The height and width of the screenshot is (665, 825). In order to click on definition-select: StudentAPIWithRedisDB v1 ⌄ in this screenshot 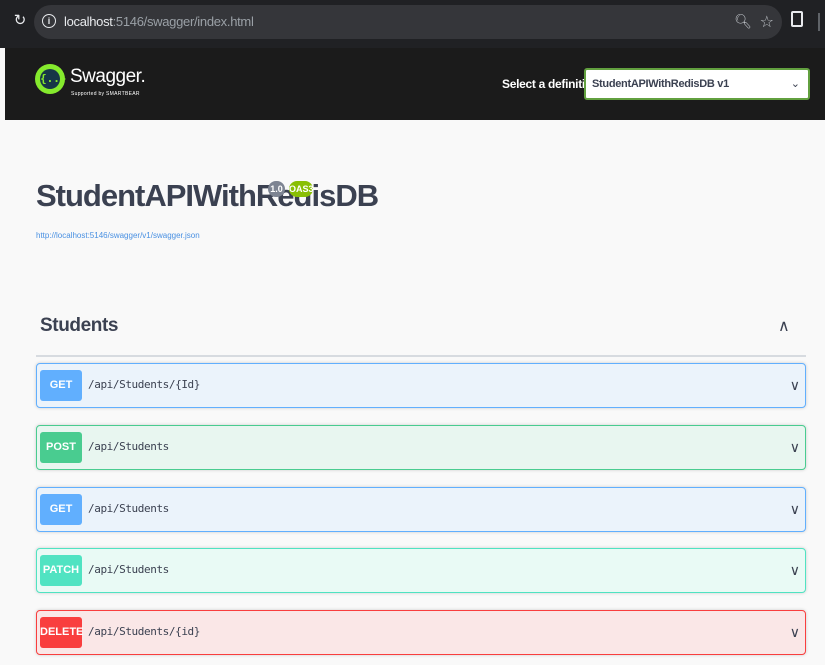, I will do `click(697, 84)`.